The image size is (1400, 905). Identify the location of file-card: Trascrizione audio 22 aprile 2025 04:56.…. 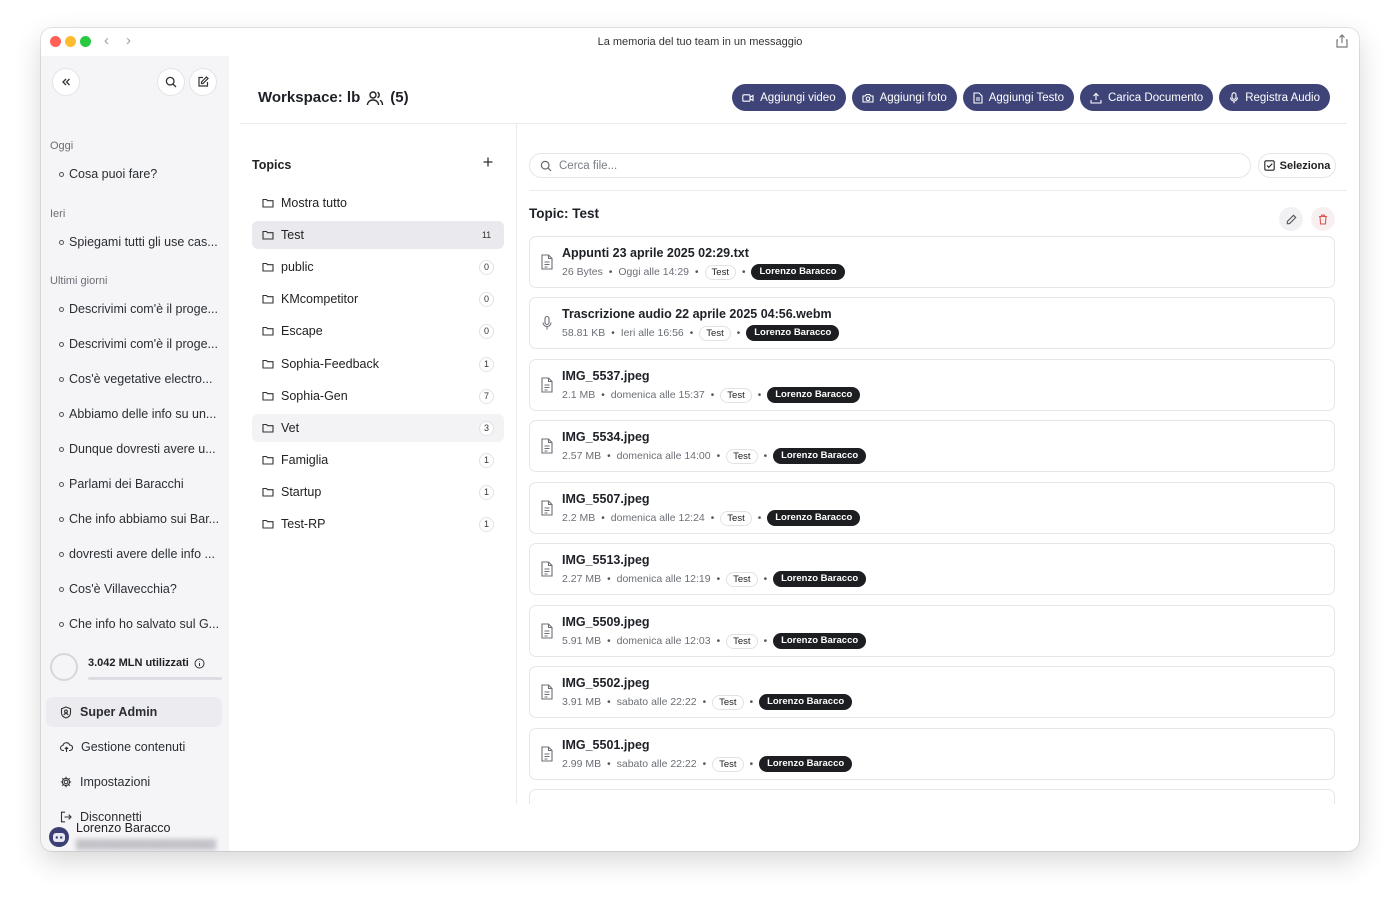
(932, 323).